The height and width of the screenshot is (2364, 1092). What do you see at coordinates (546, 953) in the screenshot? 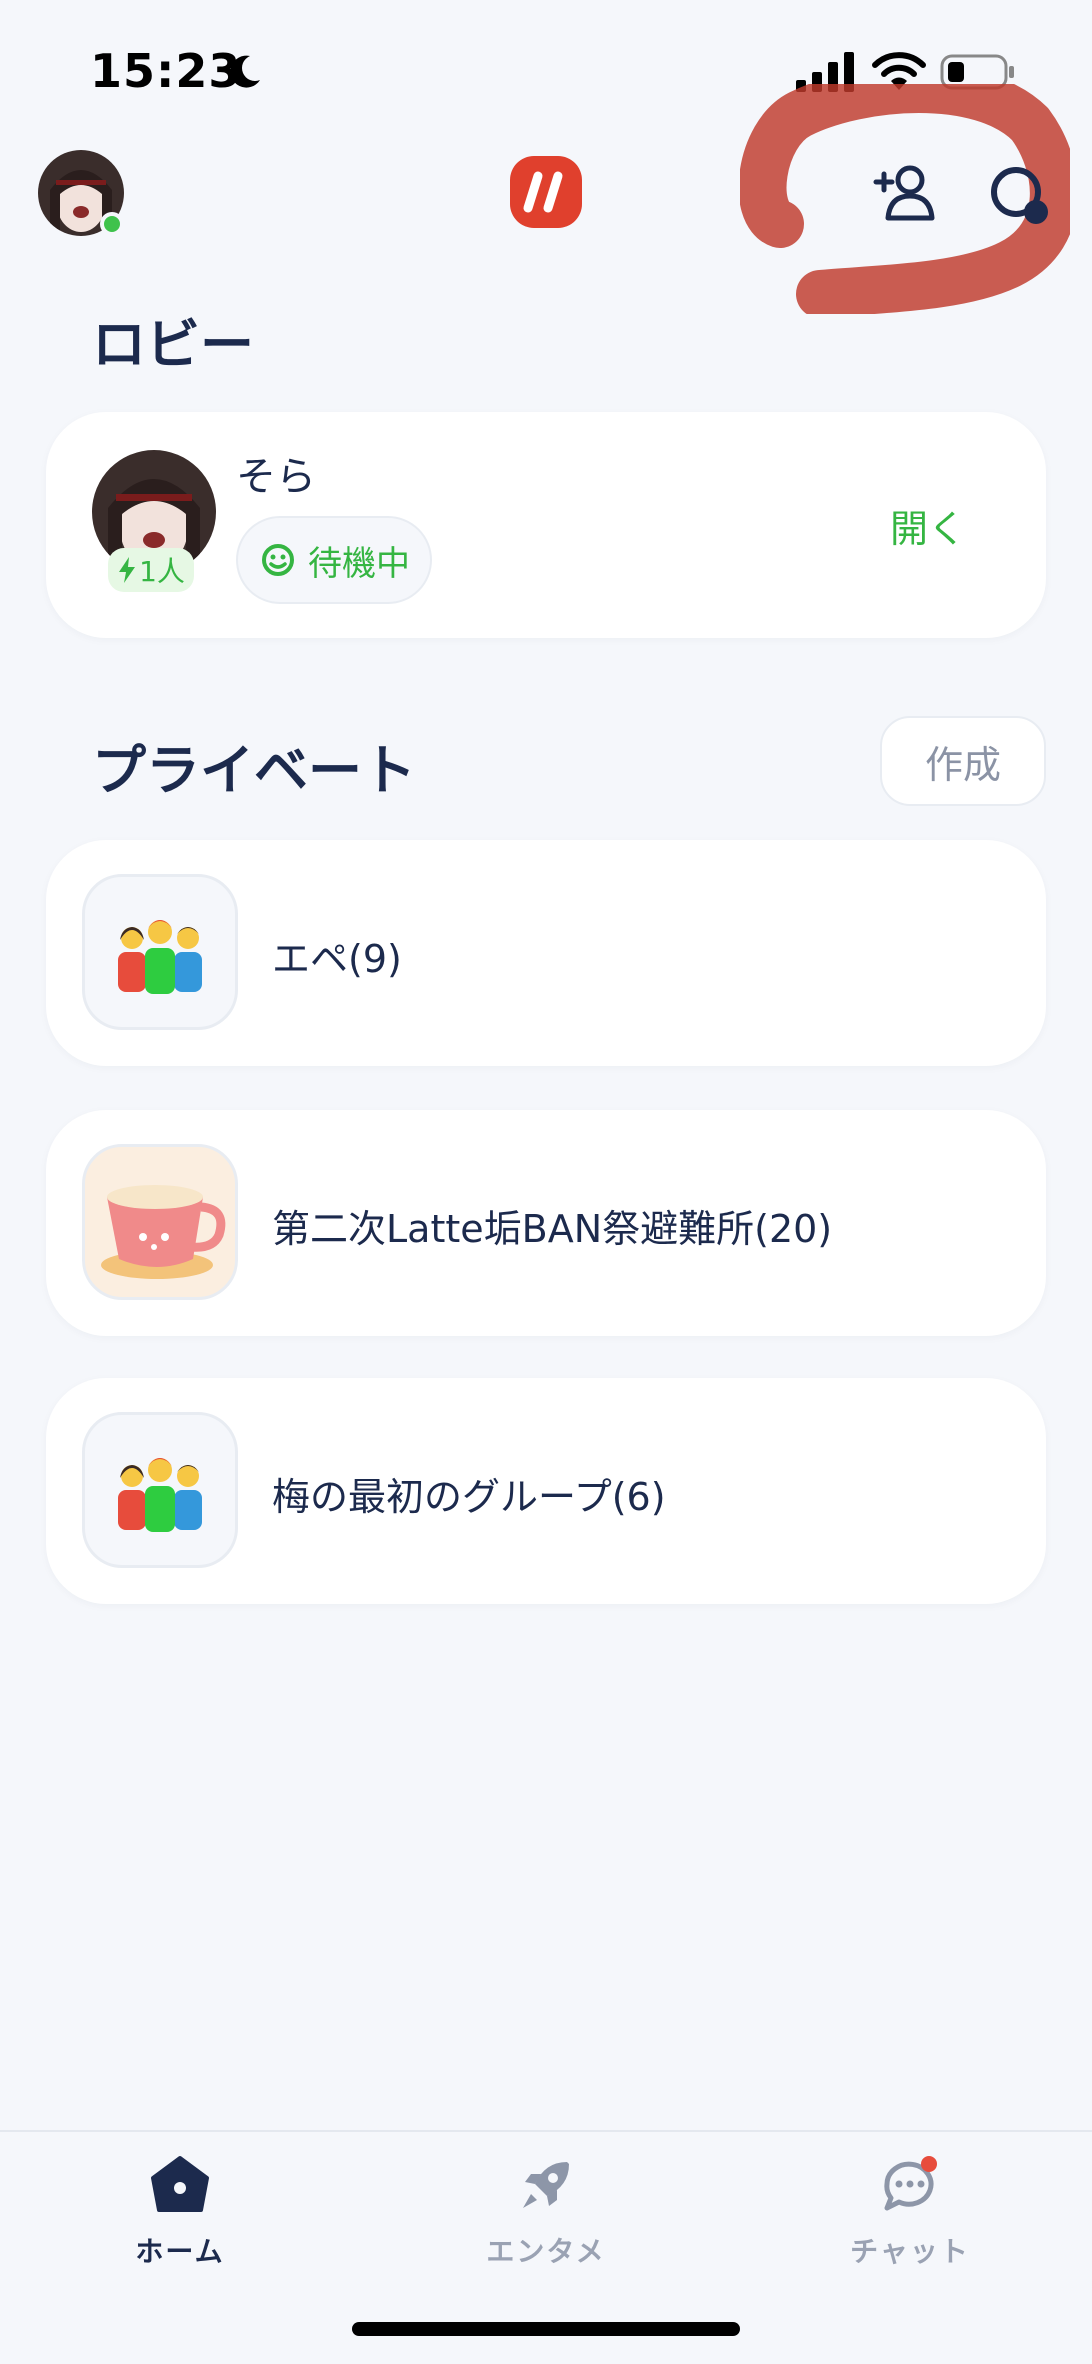
I see `group-card: エペ(9)` at bounding box center [546, 953].